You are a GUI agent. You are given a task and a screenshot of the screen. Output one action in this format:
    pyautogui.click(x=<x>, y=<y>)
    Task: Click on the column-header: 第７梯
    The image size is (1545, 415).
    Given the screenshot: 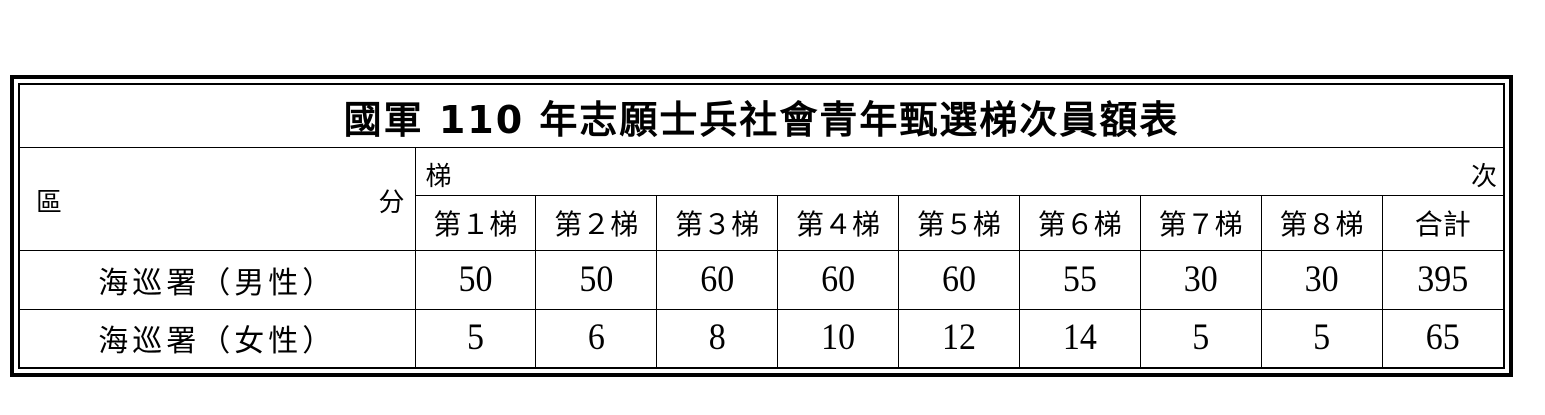 What is the action you would take?
    pyautogui.click(x=1200, y=223)
    